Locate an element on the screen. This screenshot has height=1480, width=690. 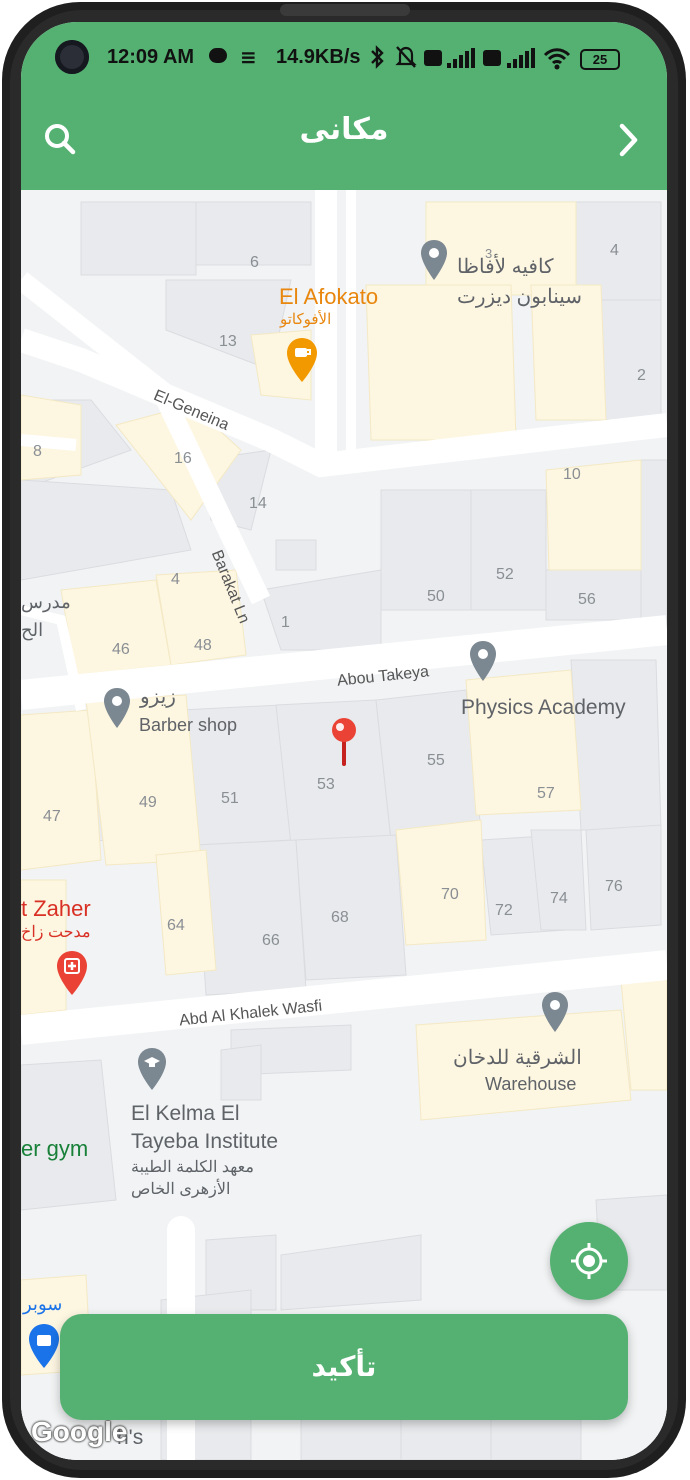
page-title: مكانى is located at coordinates (344, 129).